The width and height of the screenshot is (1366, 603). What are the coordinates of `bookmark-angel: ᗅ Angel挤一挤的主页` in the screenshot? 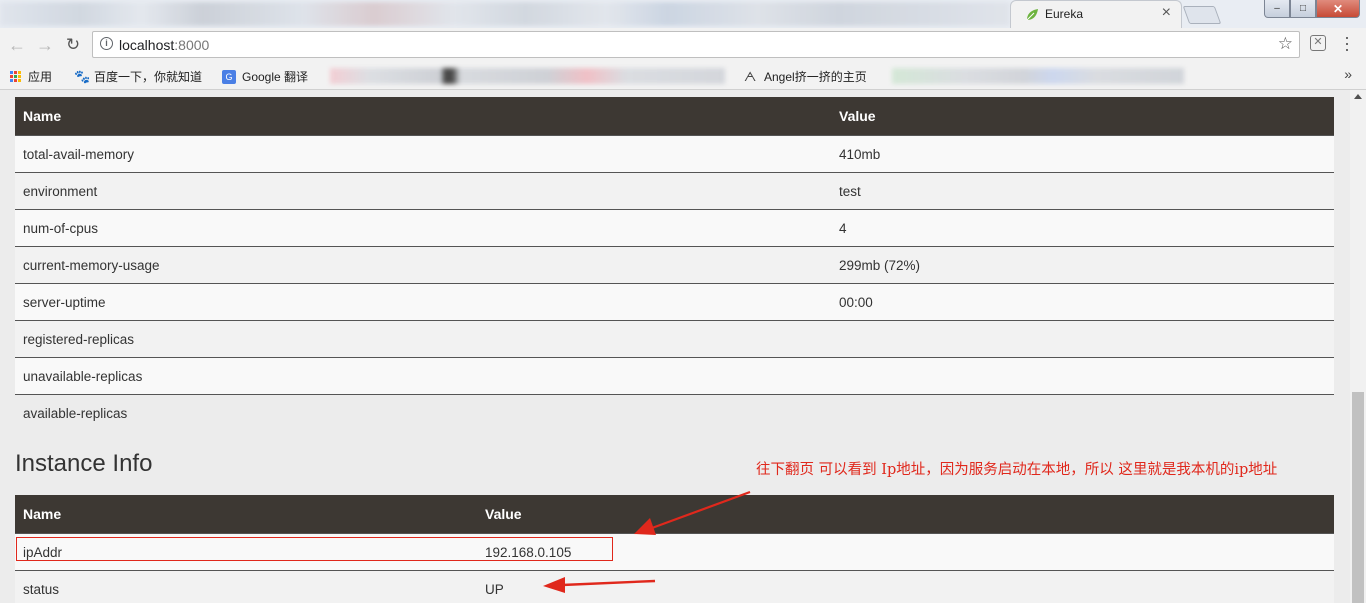 It's located at (805, 76).